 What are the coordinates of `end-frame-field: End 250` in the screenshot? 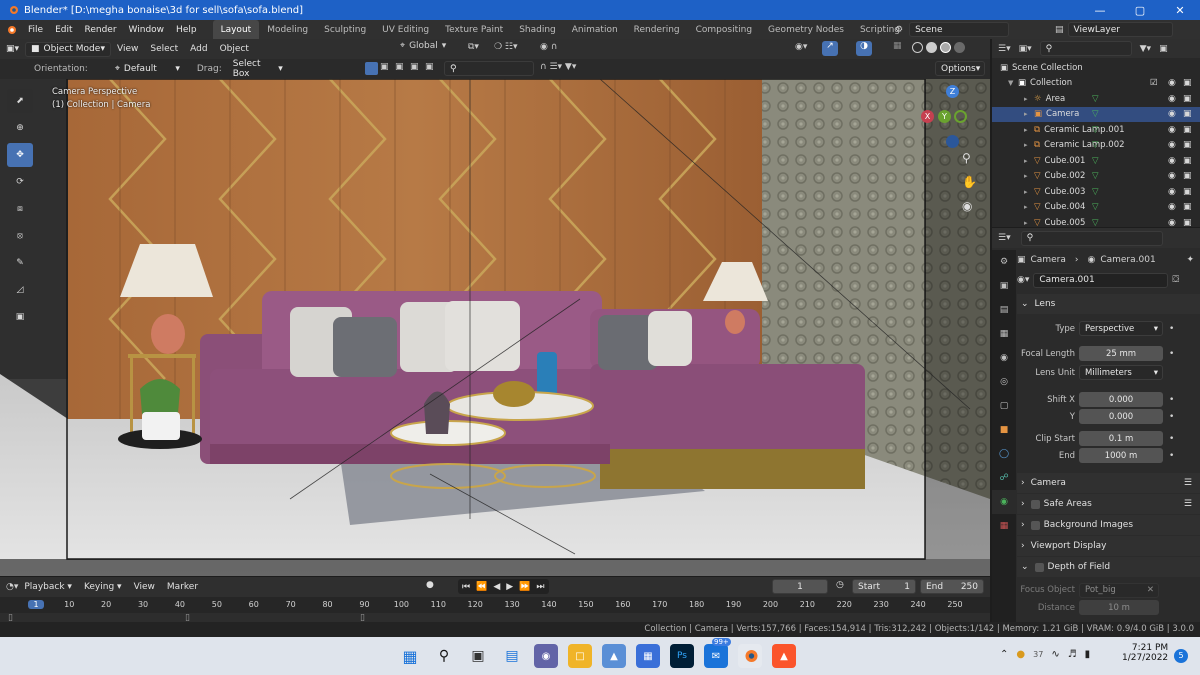 It's located at (952, 586).